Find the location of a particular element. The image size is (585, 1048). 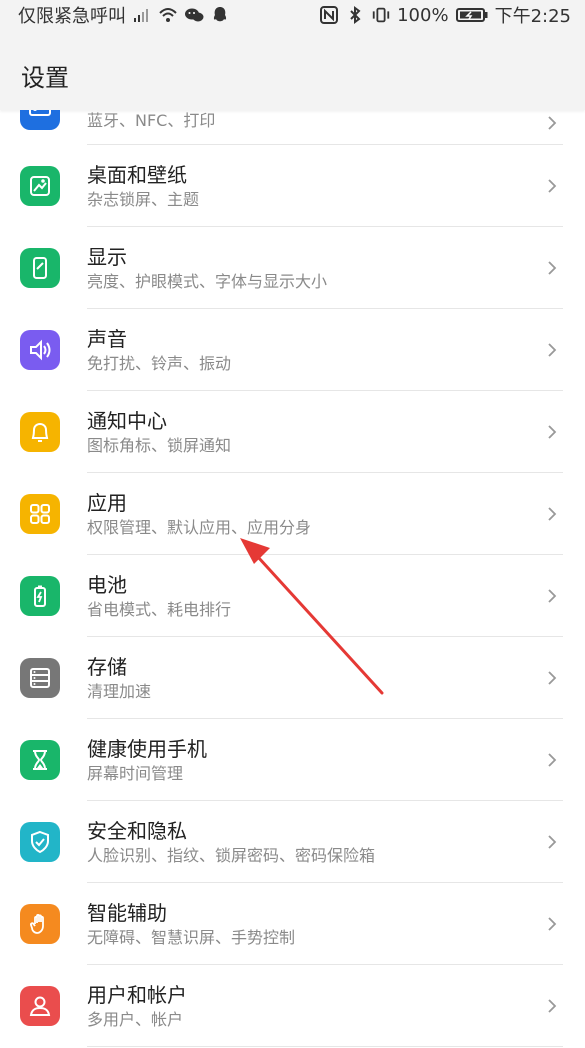

settings-item-label: 用户和帐户 is located at coordinates (137, 994).